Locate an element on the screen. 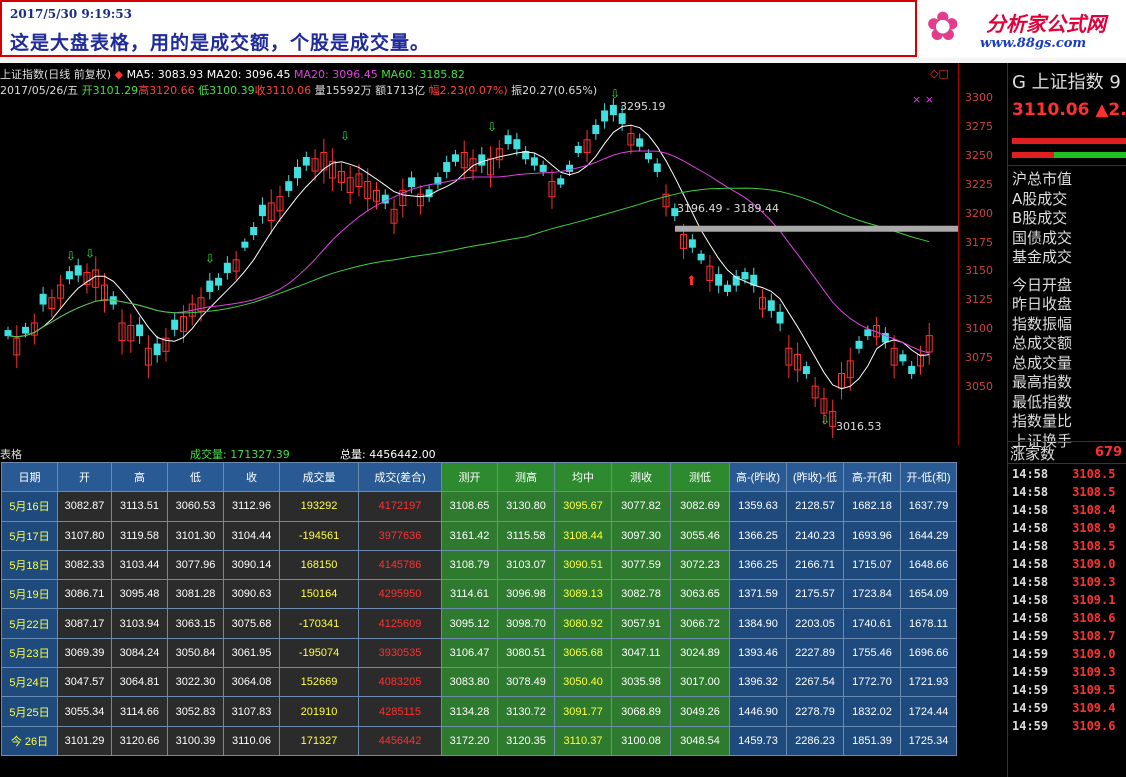 This screenshot has height=777, width=1126. col-header: 开 is located at coordinates (84, 477).